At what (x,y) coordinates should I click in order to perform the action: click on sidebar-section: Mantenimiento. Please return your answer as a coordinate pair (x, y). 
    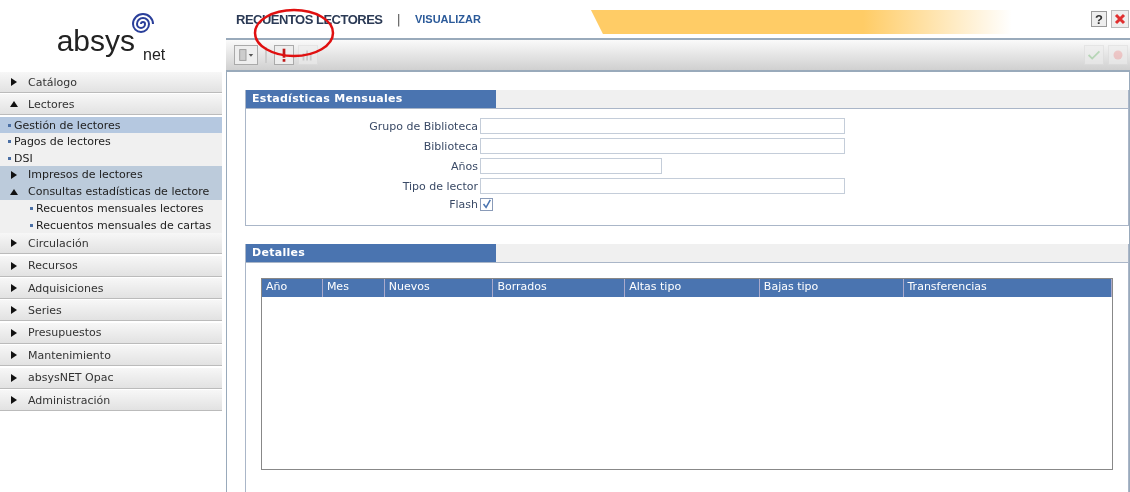
    Looking at the image, I should click on (111, 356).